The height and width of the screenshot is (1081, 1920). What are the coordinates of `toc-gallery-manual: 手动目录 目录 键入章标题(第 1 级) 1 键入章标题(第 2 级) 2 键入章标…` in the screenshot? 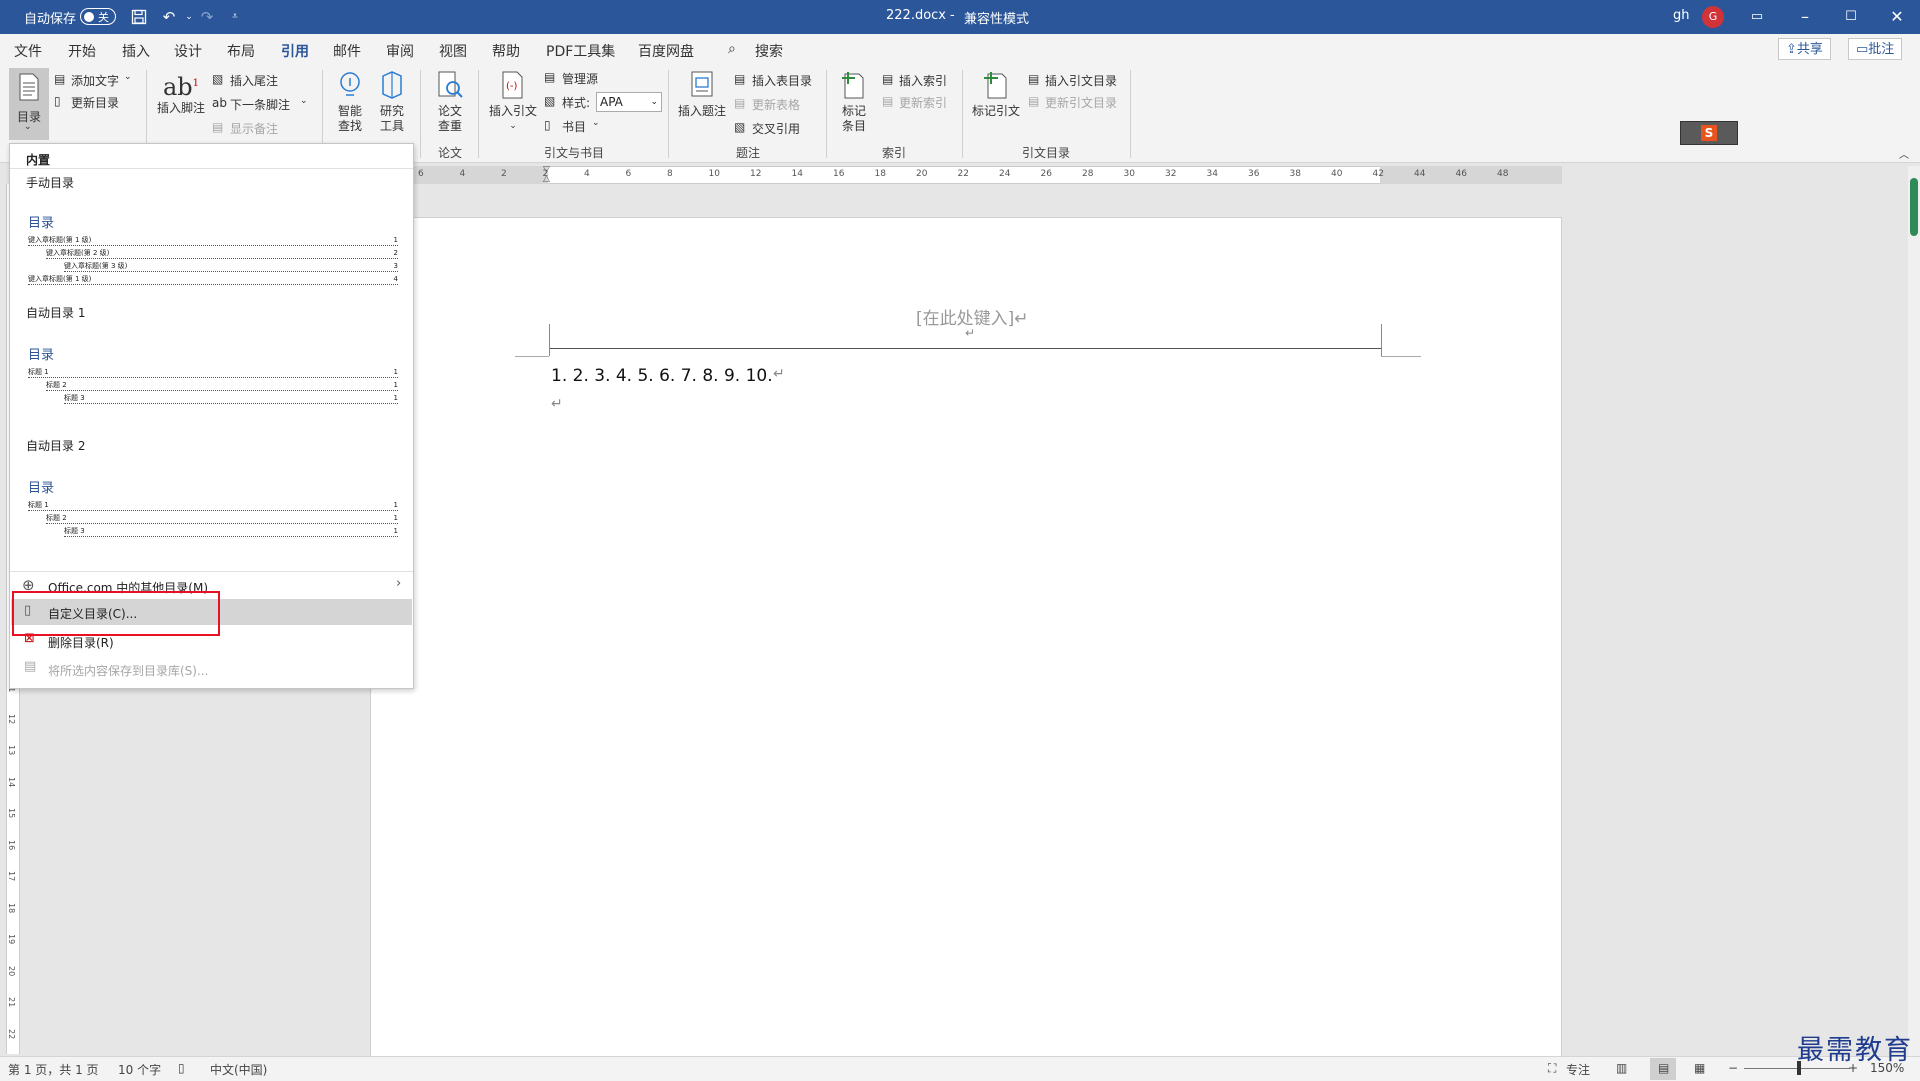 It's located at (211, 227).